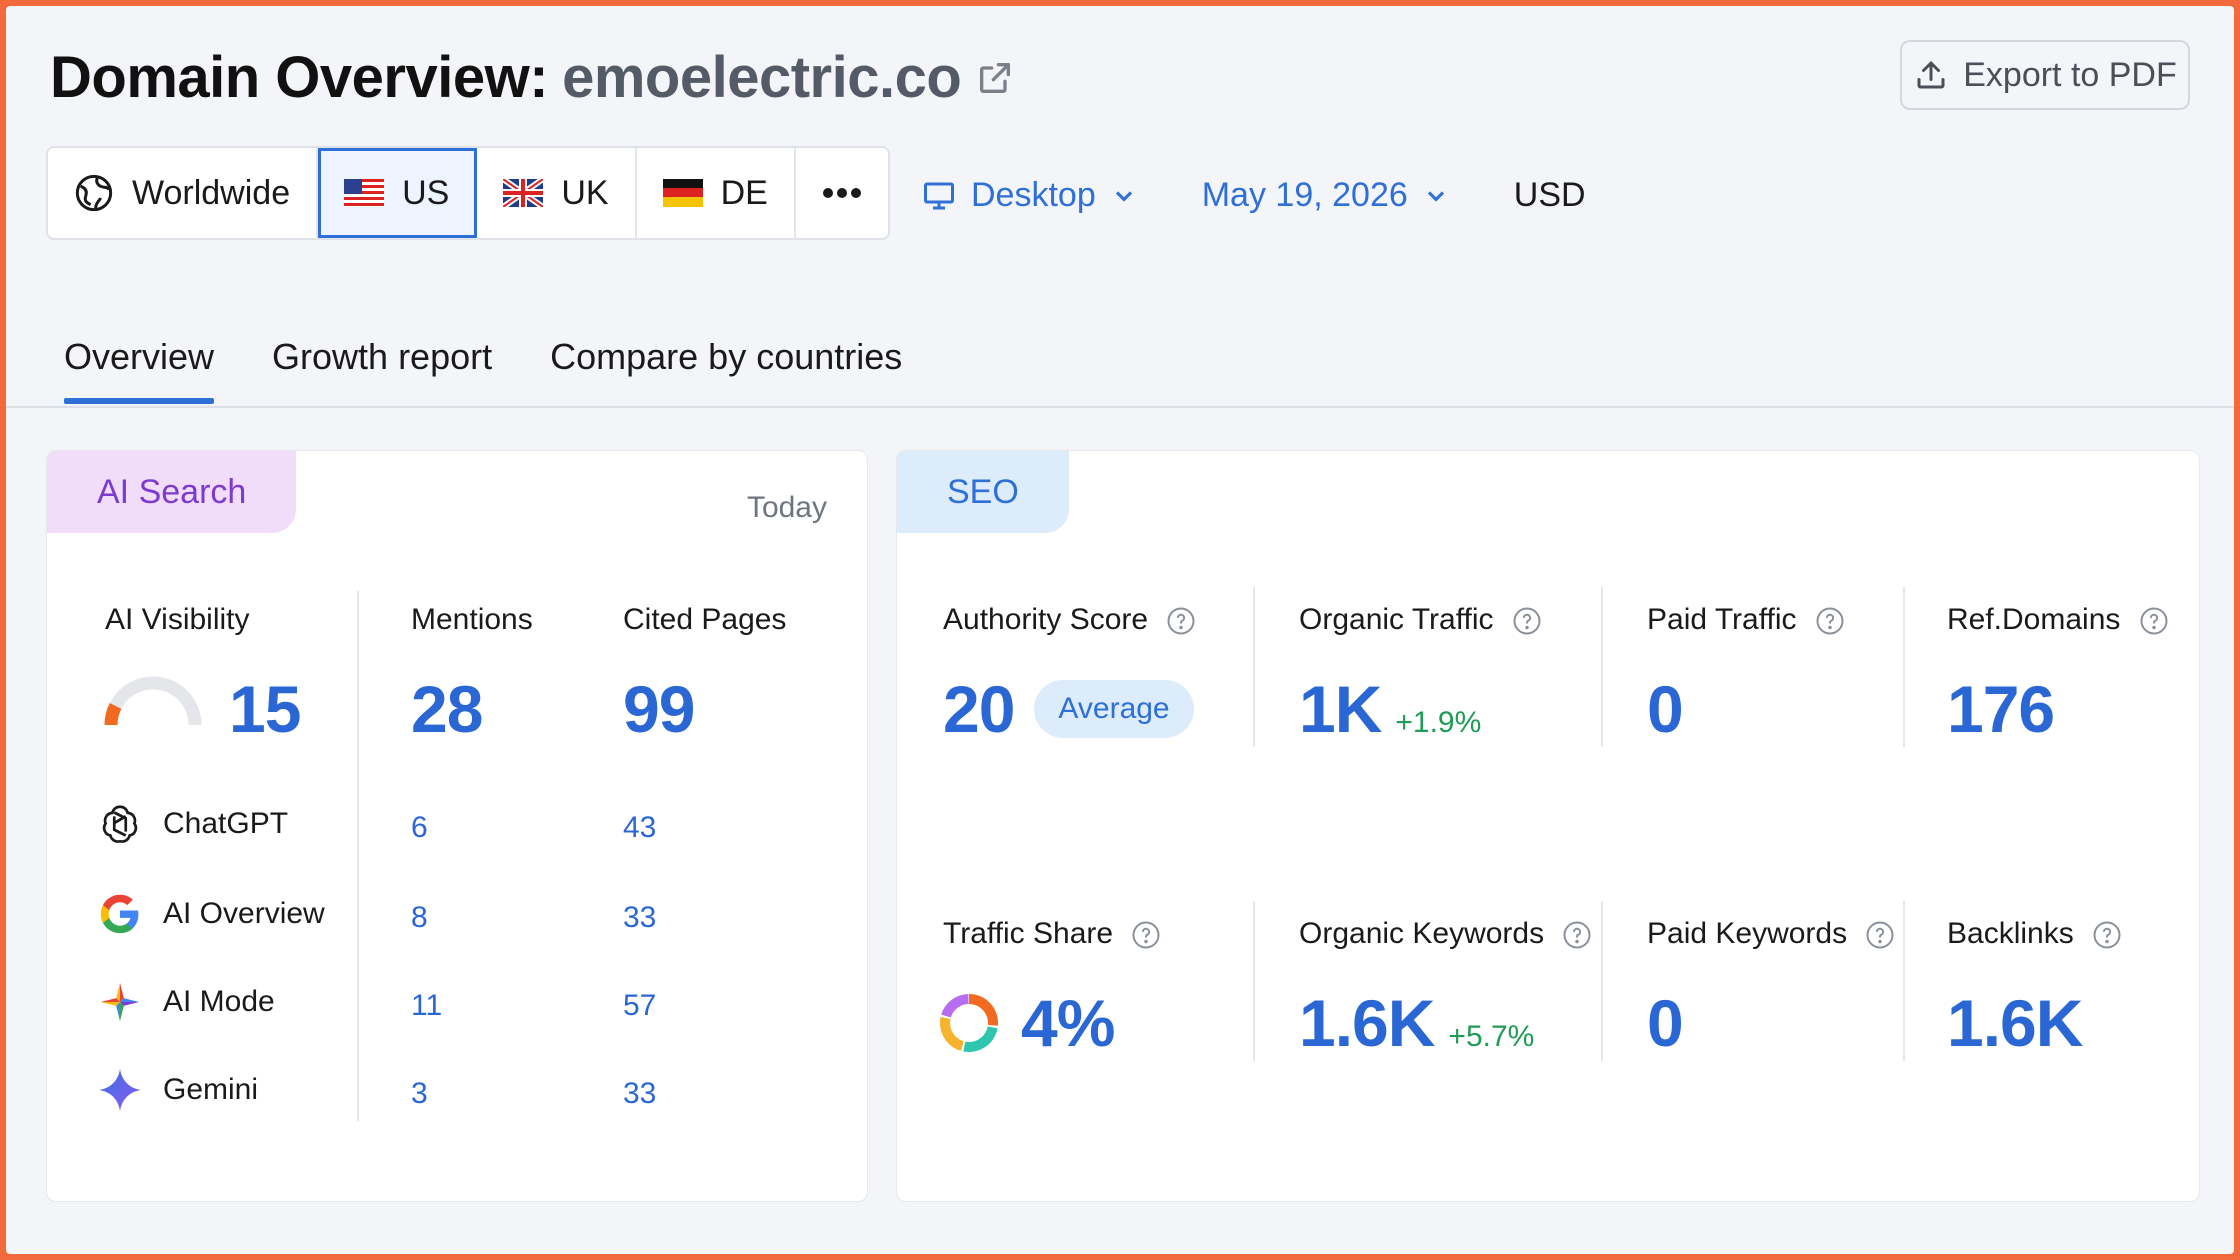 The image size is (2240, 1260). What do you see at coordinates (1665, 709) in the screenshot?
I see `paid-traffic-value: 0` at bounding box center [1665, 709].